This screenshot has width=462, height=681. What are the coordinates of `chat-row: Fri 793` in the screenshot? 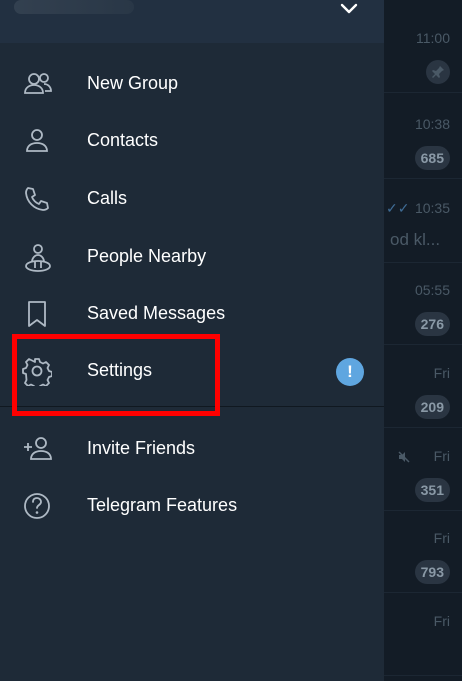 It's located at (423, 556).